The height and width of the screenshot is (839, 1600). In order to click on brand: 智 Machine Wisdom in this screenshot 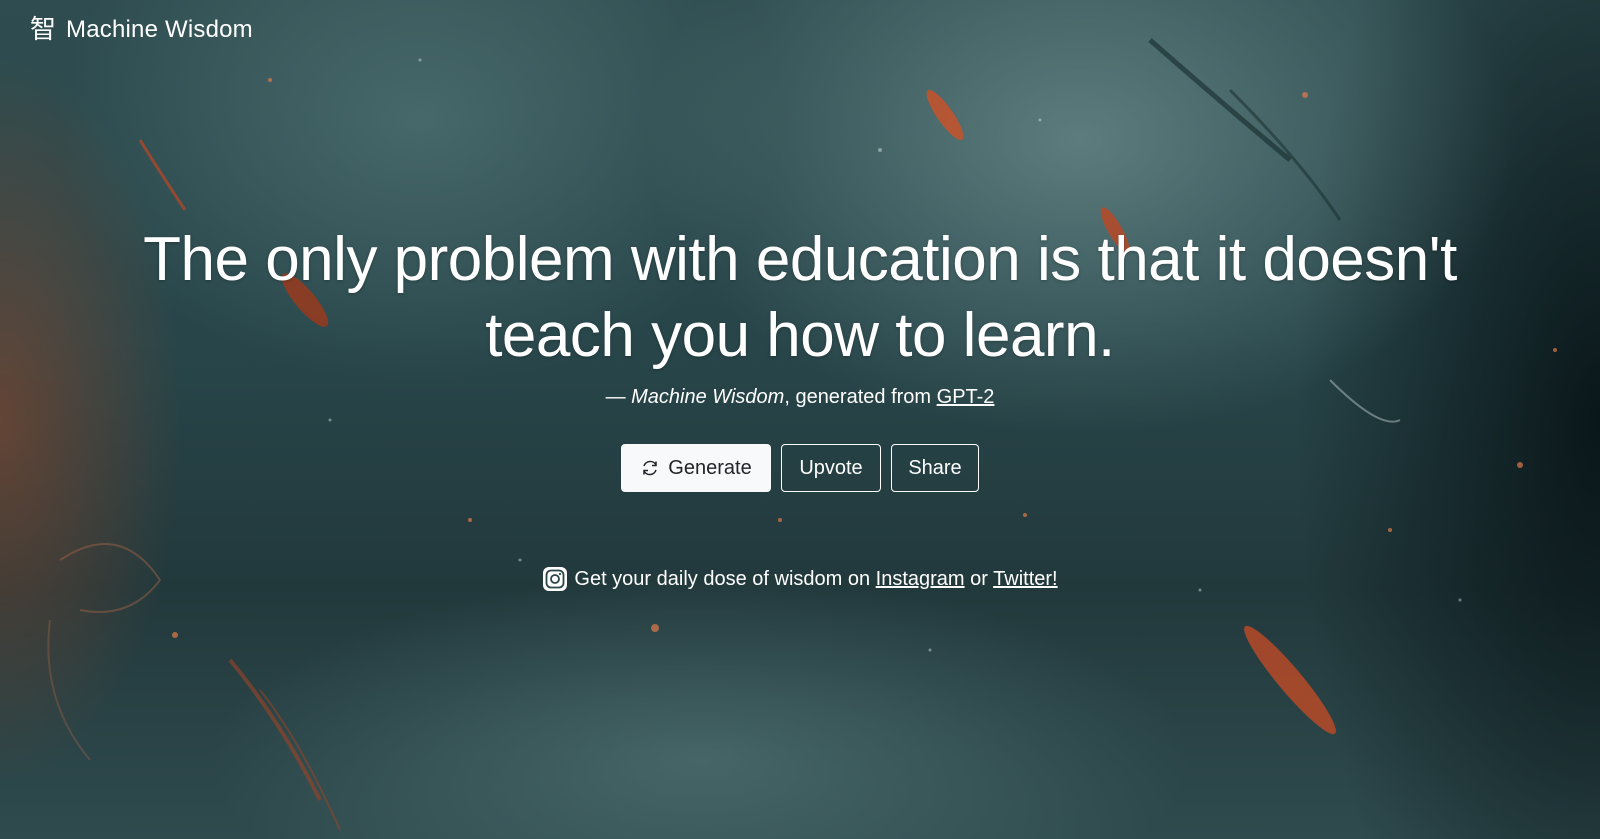, I will do `click(141, 30)`.